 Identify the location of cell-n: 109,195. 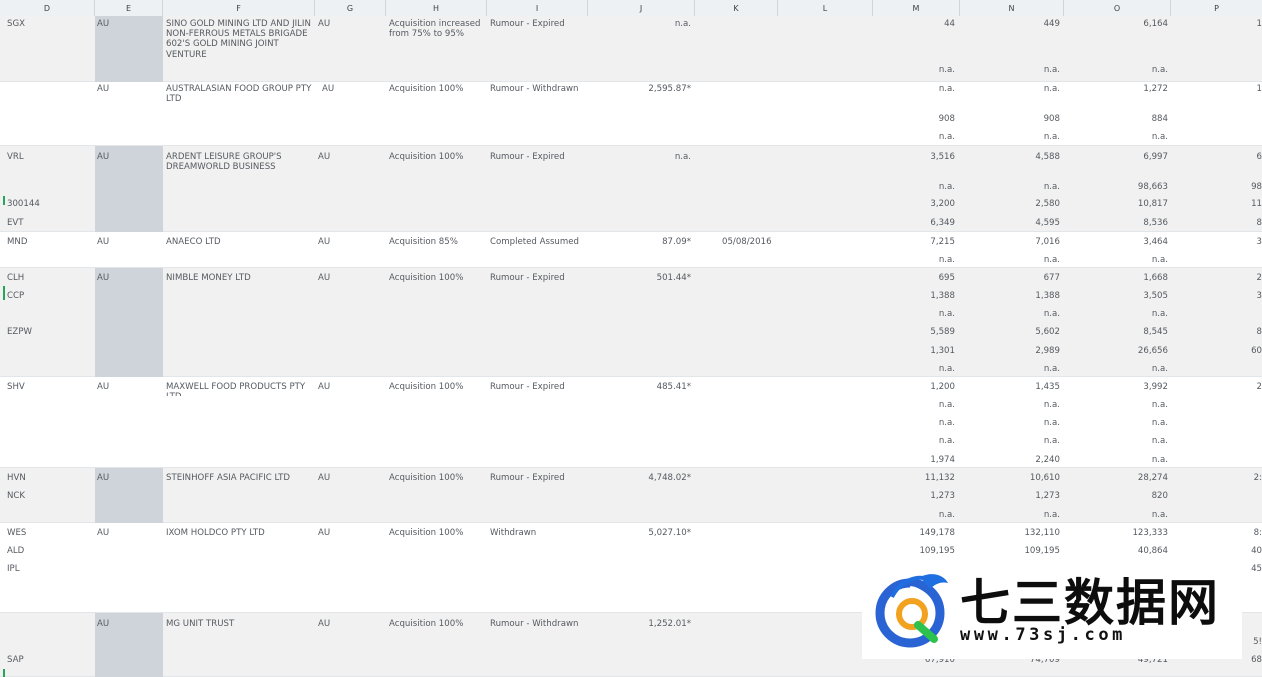
(1010, 551).